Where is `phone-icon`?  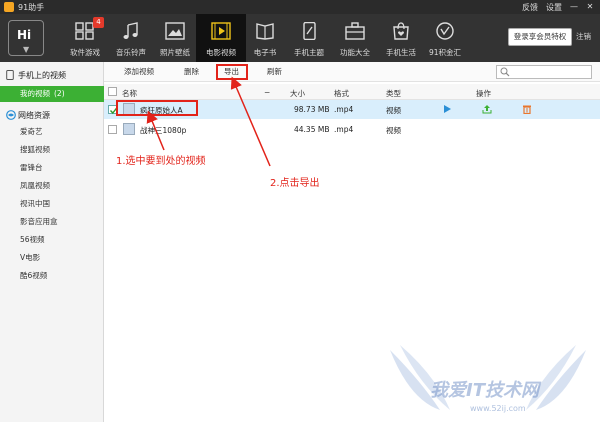
phone-icon is located at coordinates (10, 75).